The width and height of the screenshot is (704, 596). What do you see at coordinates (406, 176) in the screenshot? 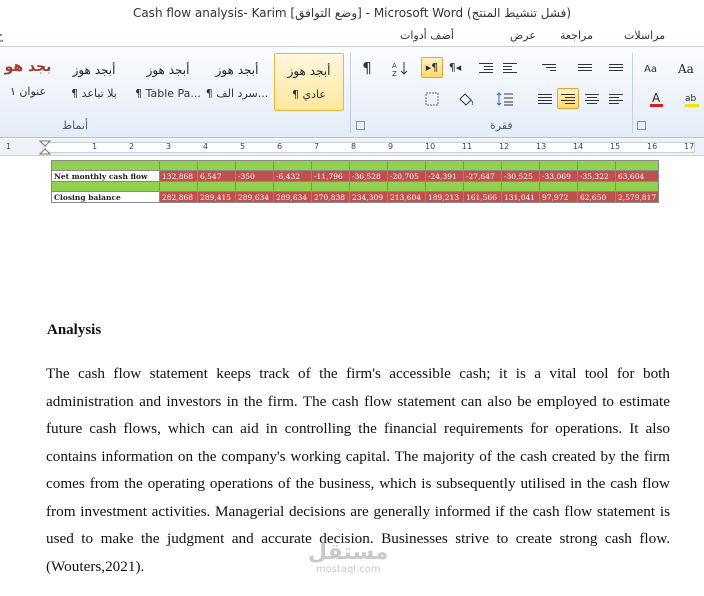
I see `table-cell: -20,705` at bounding box center [406, 176].